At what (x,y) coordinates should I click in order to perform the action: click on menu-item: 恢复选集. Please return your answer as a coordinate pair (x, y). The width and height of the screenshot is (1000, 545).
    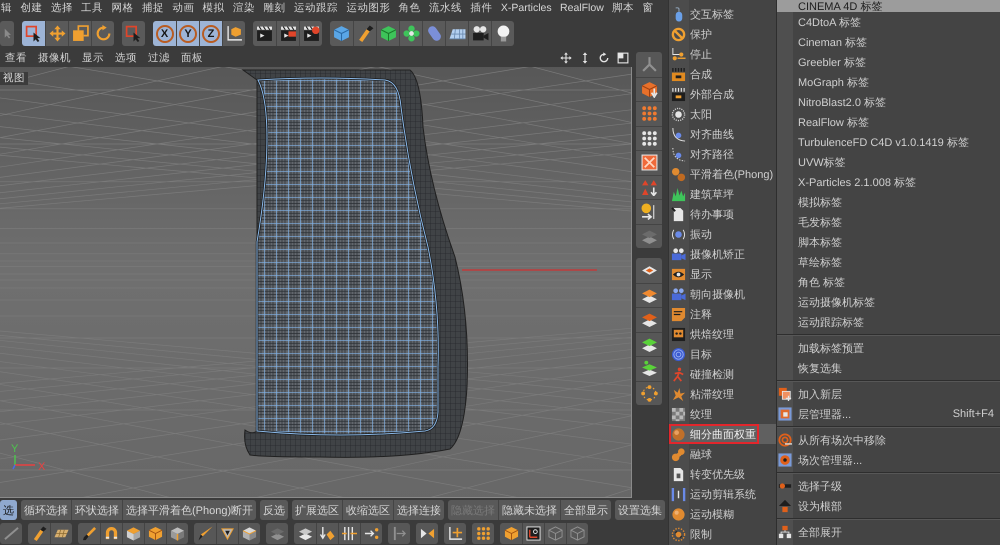
    Looking at the image, I should click on (888, 368).